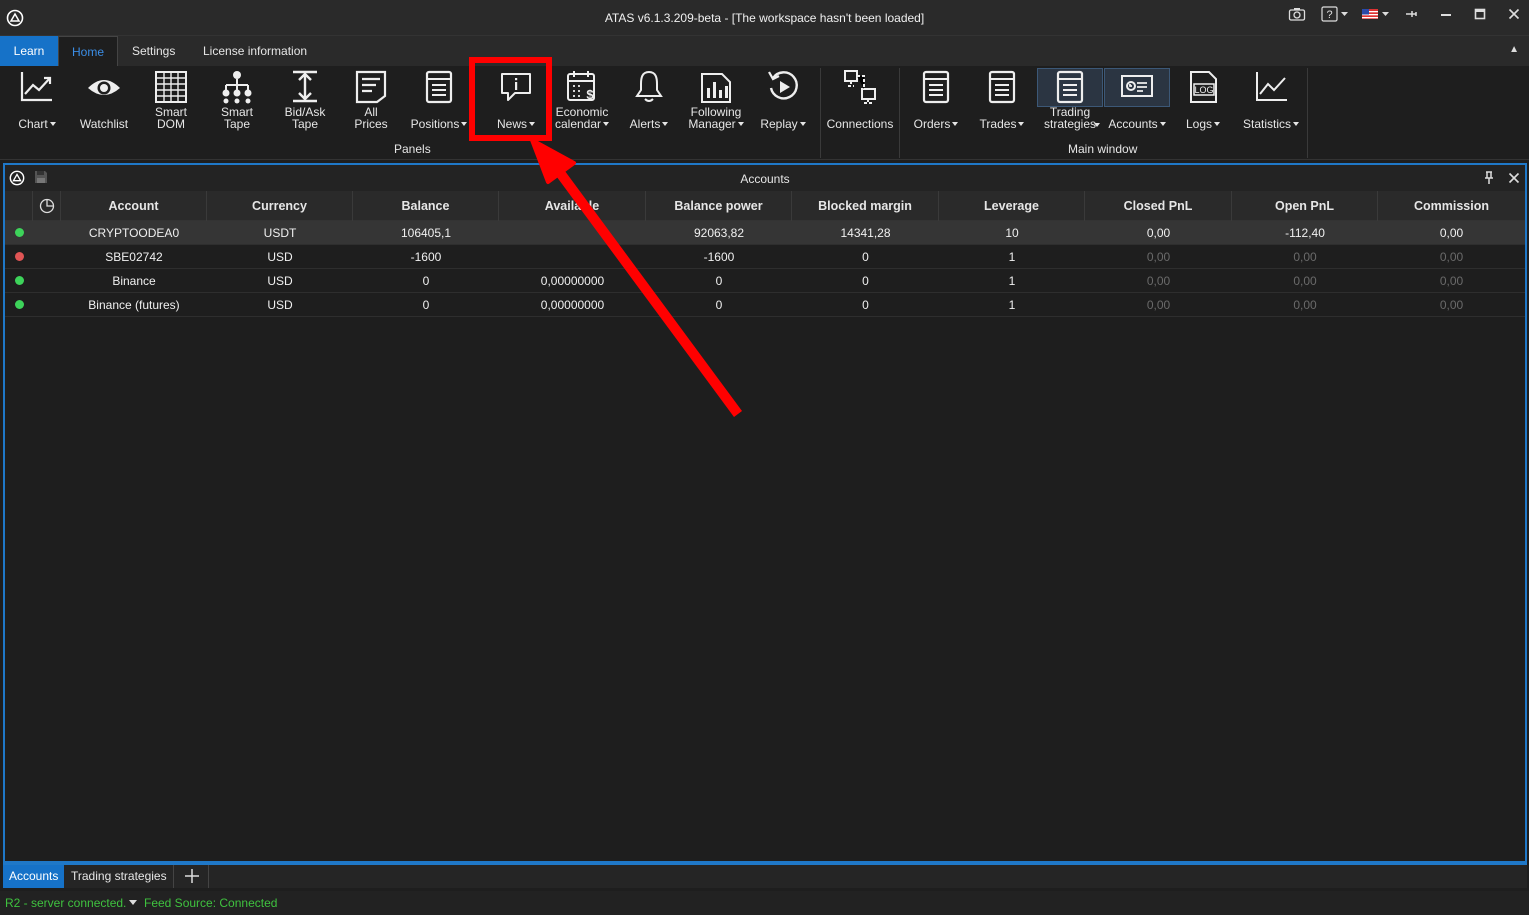 This screenshot has height=915, width=1529. I want to click on following-manager-button: Following Manager, so click(716, 102).